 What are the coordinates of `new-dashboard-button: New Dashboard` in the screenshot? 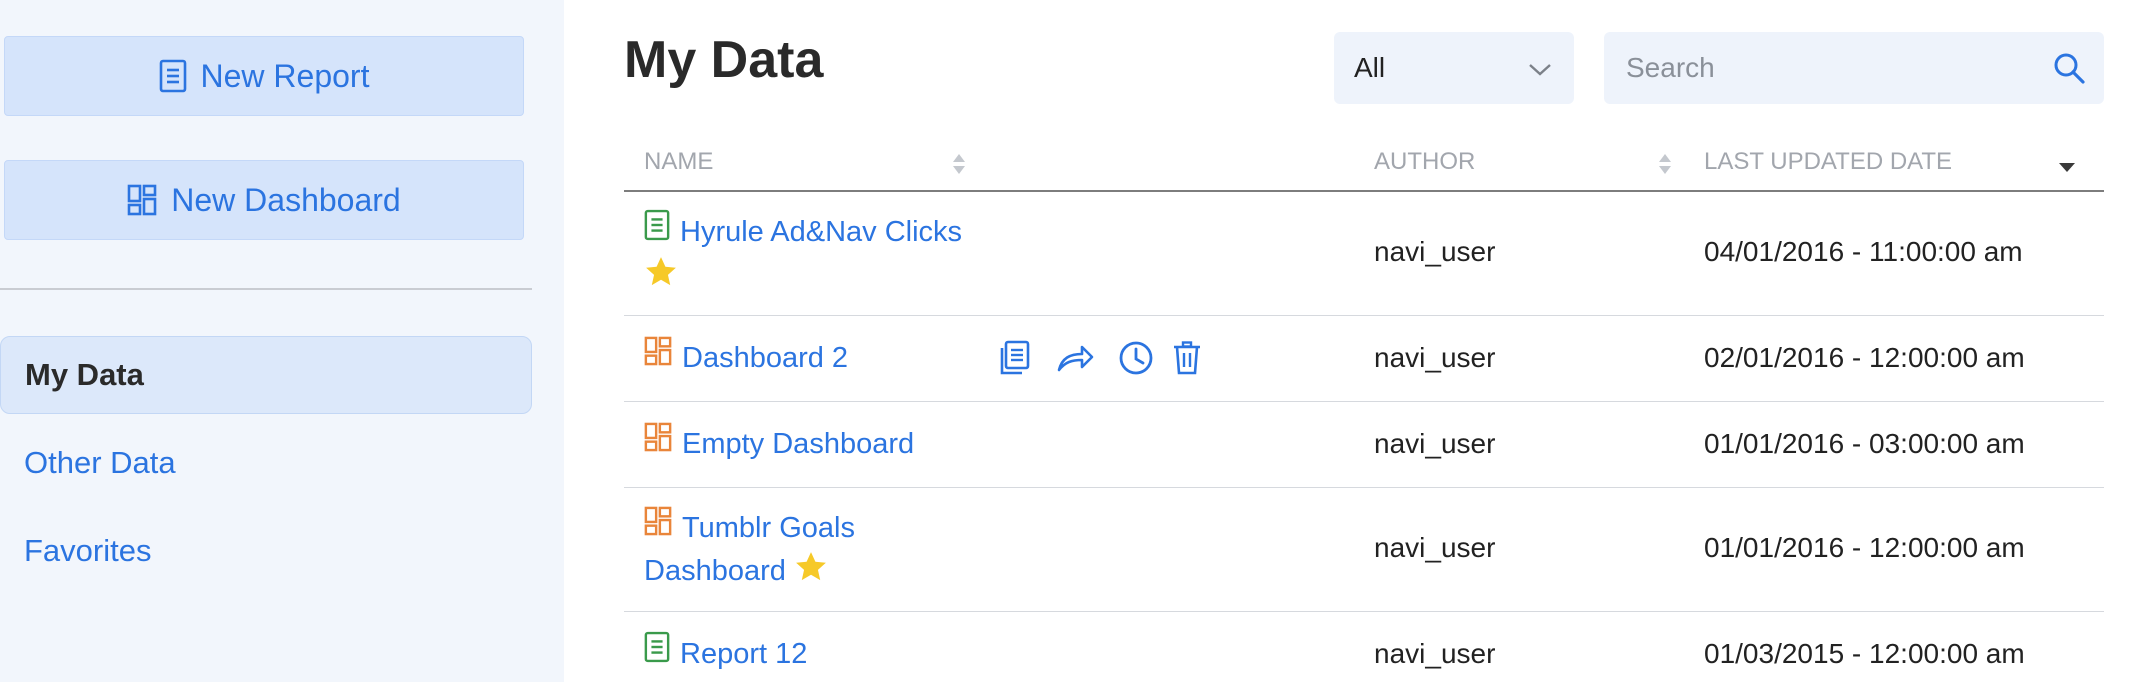 It's located at (264, 200).